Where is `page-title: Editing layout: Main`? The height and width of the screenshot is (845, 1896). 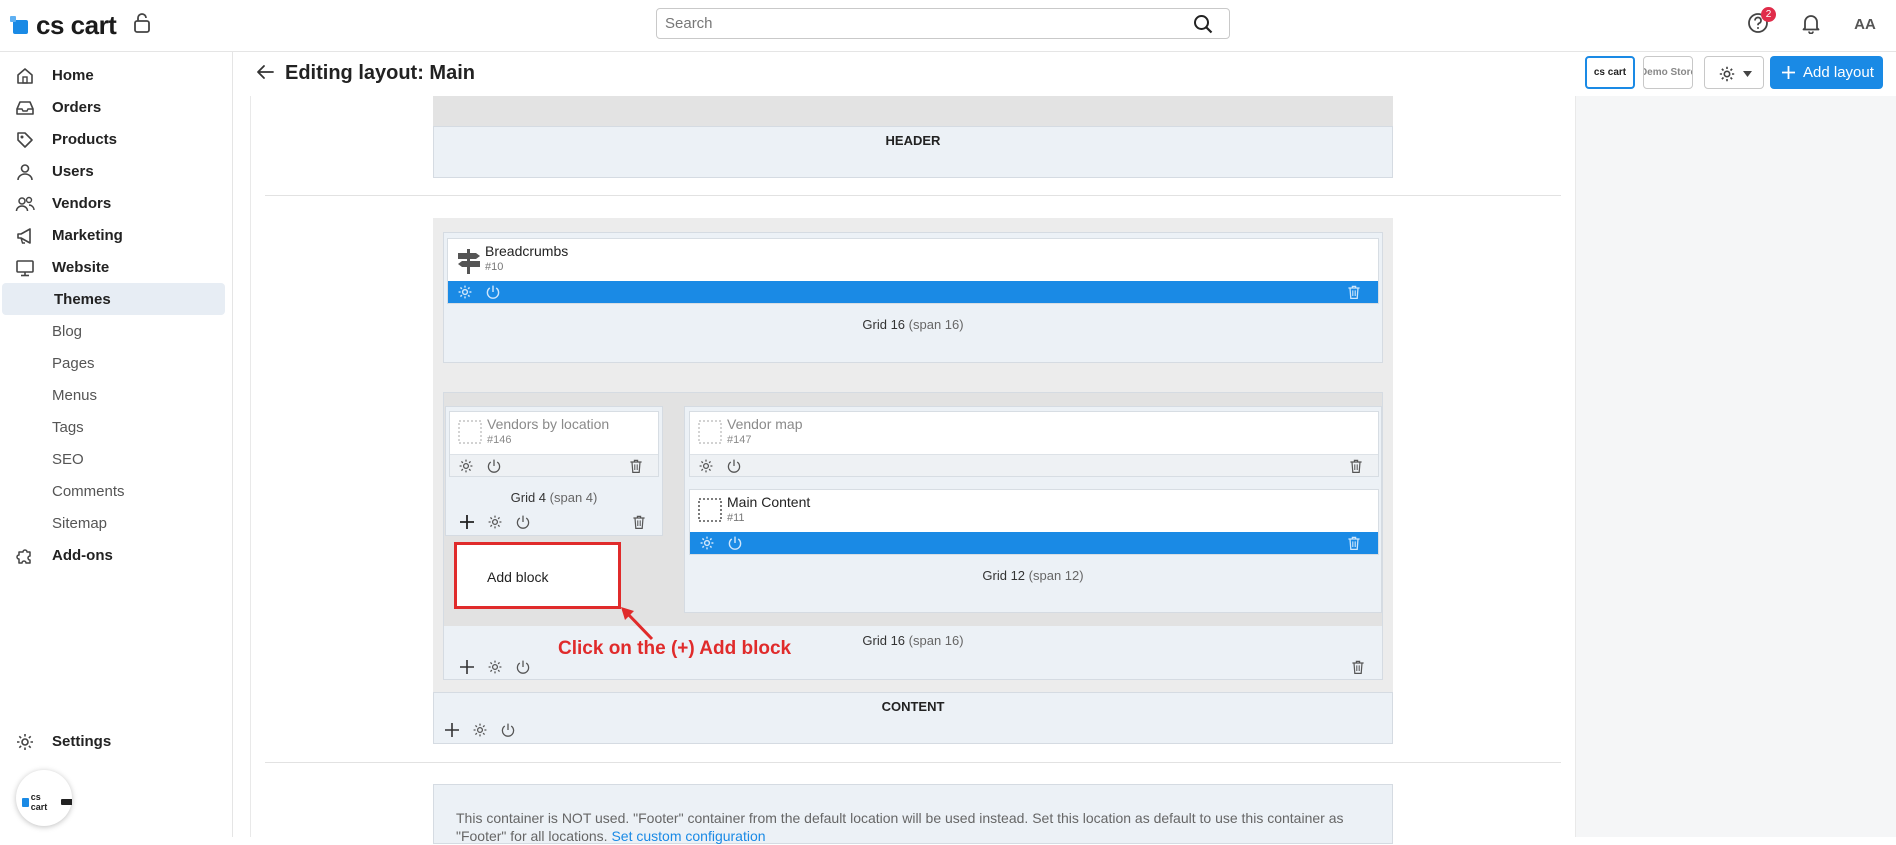
page-title: Editing layout: Main is located at coordinates (380, 73).